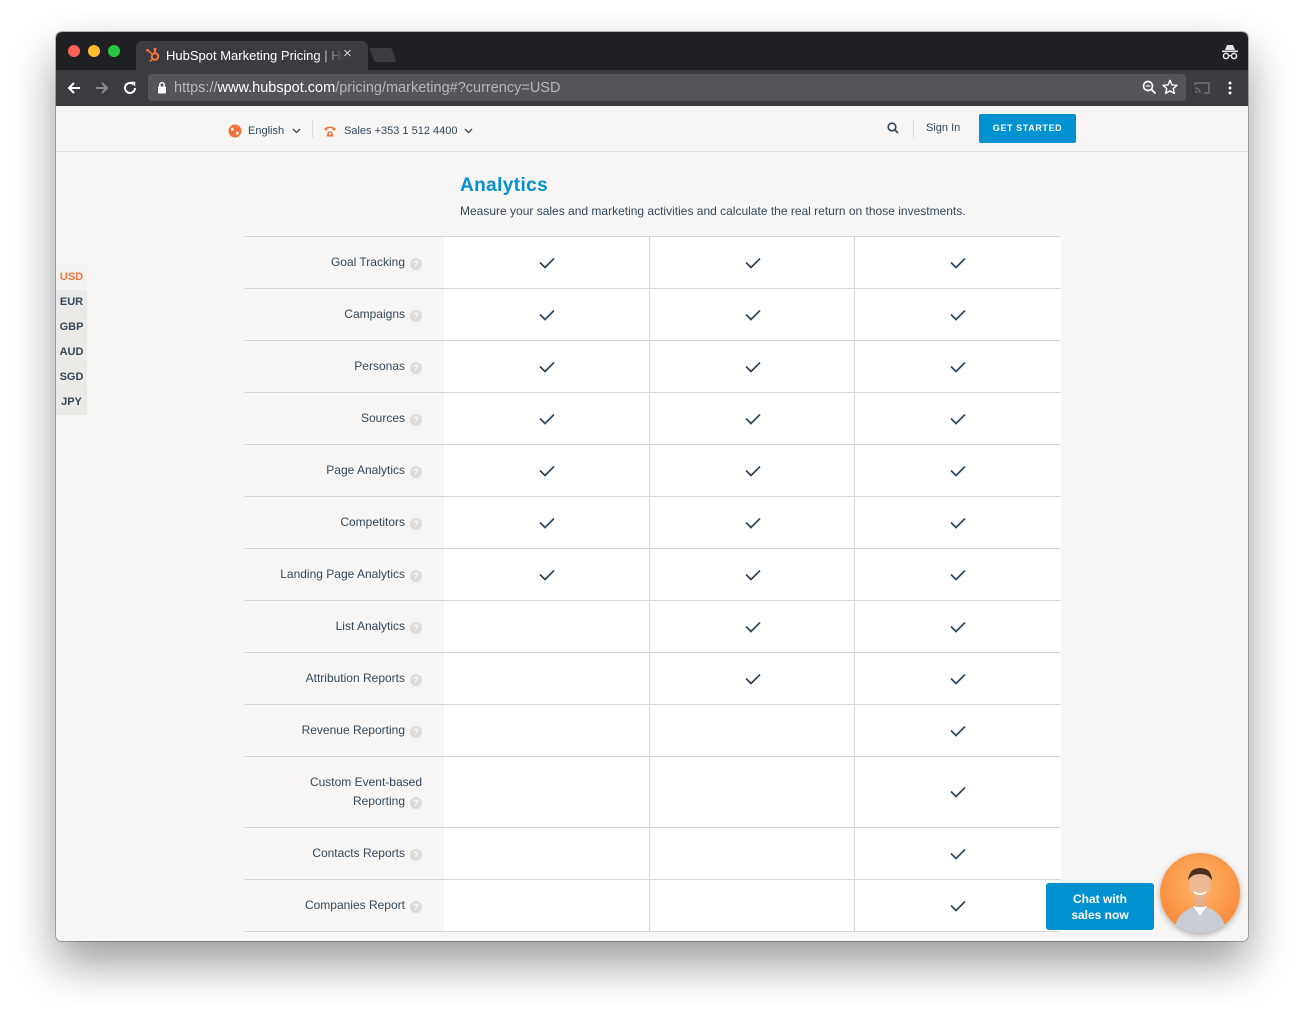 The image size is (1304, 1021). What do you see at coordinates (71, 402) in the screenshot?
I see `currency-option-jpy: JPY` at bounding box center [71, 402].